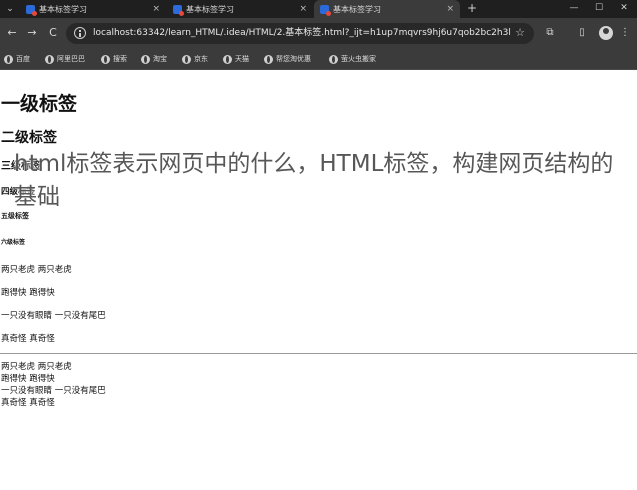 This screenshot has height=490, width=637. What do you see at coordinates (53, 391) in the screenshot?
I see `plain-text-line: 一只没有眼睛 一只没有尾巴` at bounding box center [53, 391].